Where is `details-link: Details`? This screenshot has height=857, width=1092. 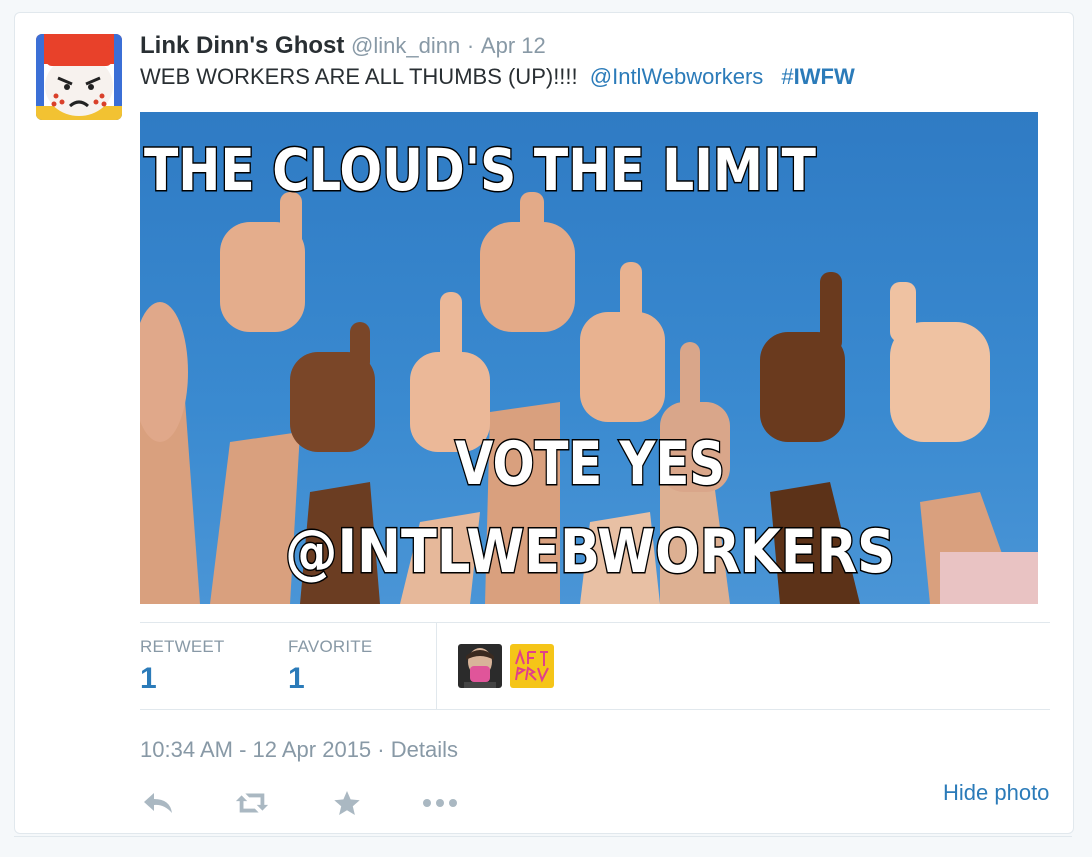
details-link: Details is located at coordinates (424, 749).